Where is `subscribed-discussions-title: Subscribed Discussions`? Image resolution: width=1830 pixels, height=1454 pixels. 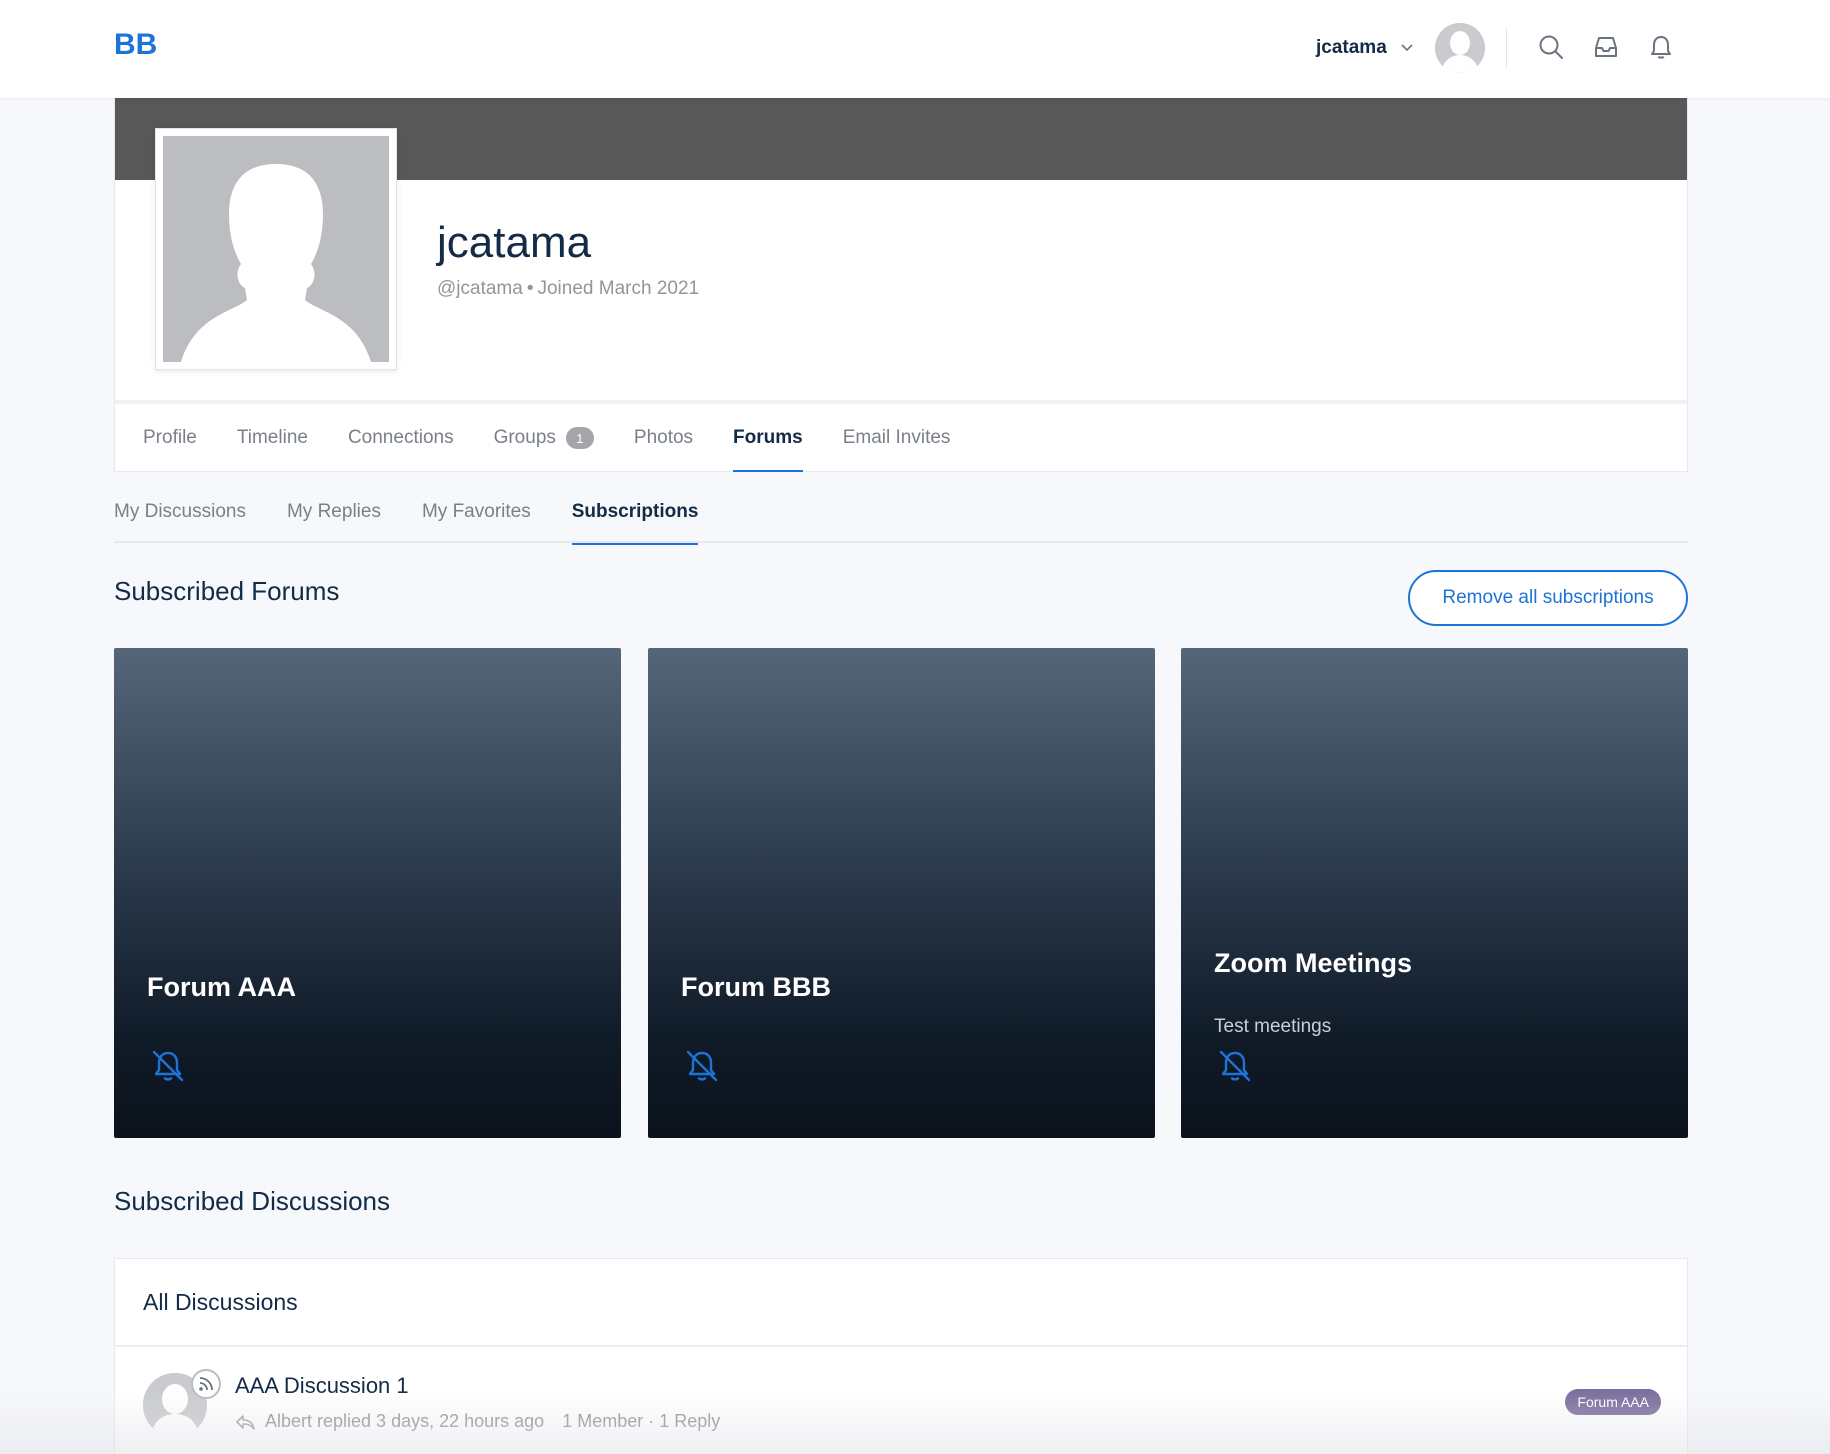 subscribed-discussions-title: Subscribed Discussions is located at coordinates (252, 1201).